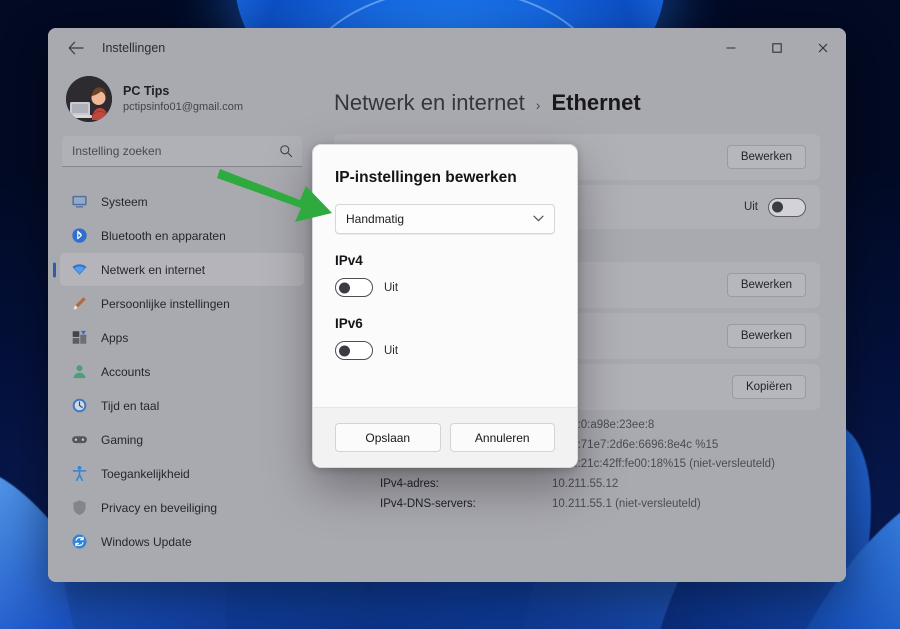 Image resolution: width=900 pixels, height=629 pixels. What do you see at coordinates (349, 260) in the screenshot?
I see `ipv4-title: IPv4` at bounding box center [349, 260].